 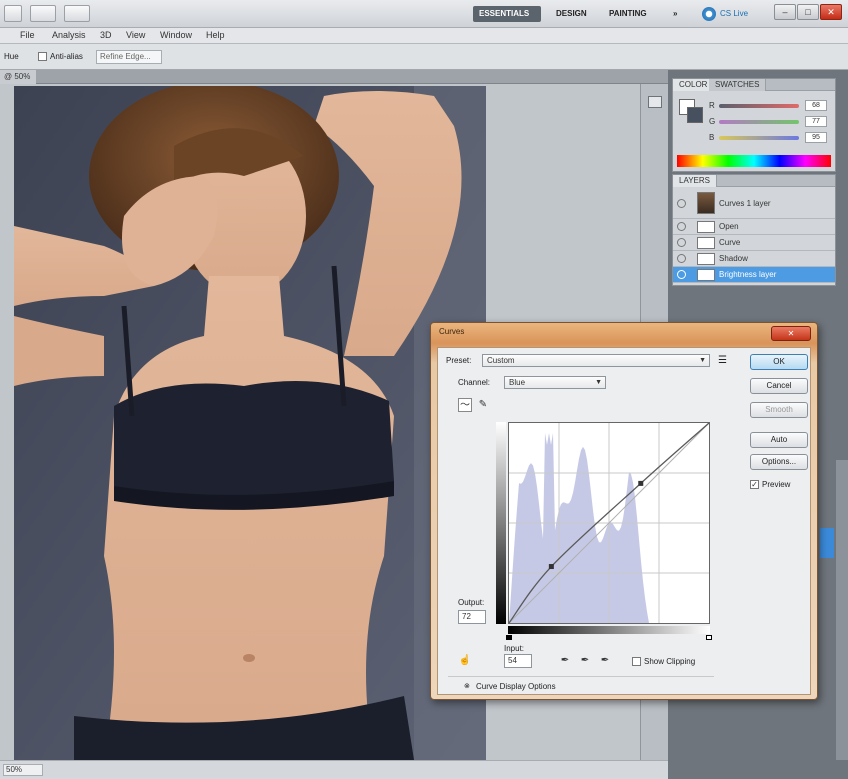 I want to click on layer-name: Brightness layer, so click(x=748, y=274).